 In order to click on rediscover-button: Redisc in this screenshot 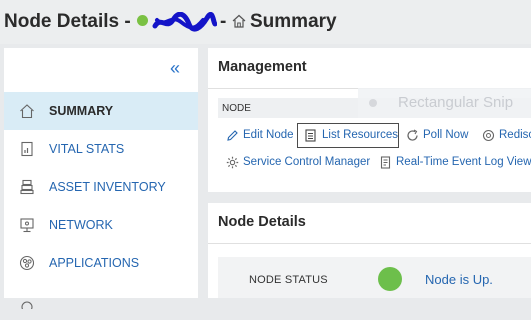, I will do `click(506, 136)`.